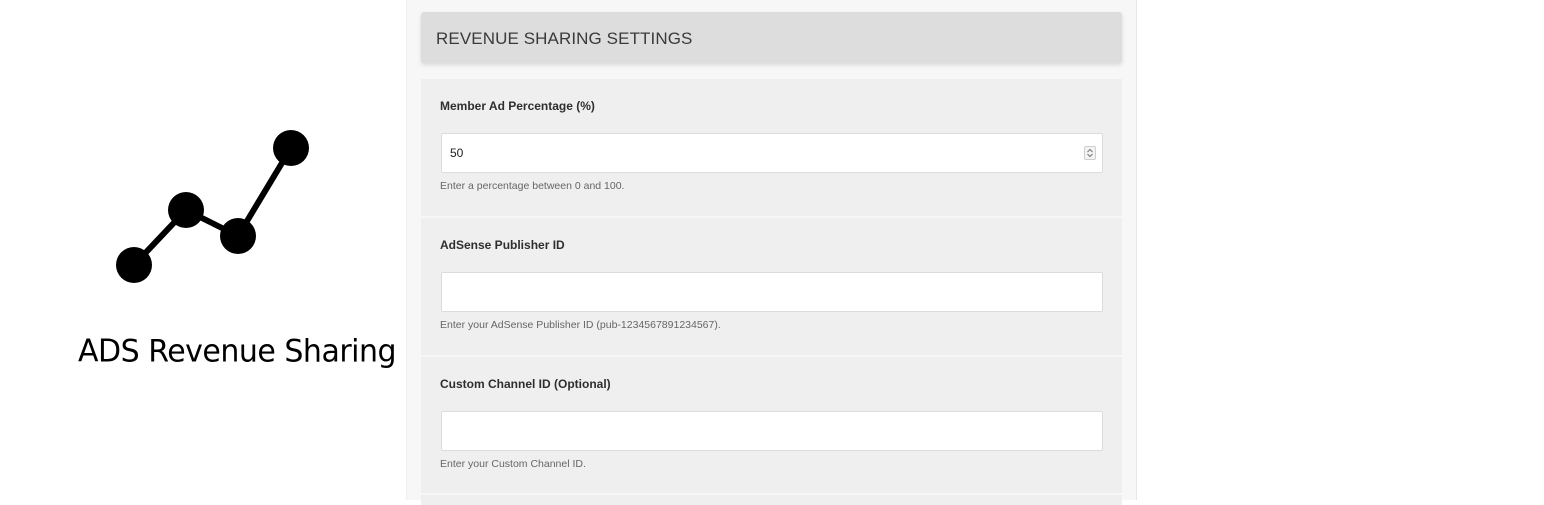 This screenshot has width=1544, height=505. I want to click on field-label: Custom Channel ID (Optional), so click(525, 384).